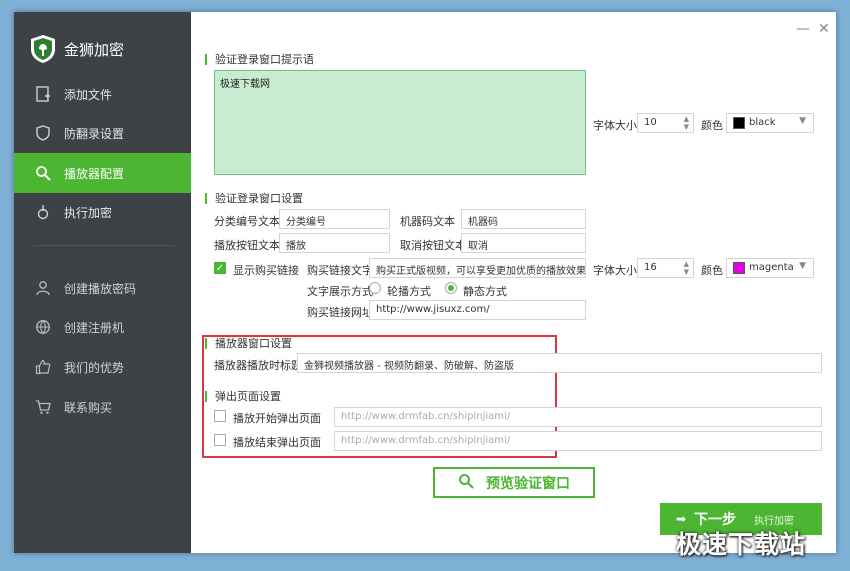 This screenshot has width=850, height=571. I want to click on mode-static-label: 静态方式, so click(485, 291).